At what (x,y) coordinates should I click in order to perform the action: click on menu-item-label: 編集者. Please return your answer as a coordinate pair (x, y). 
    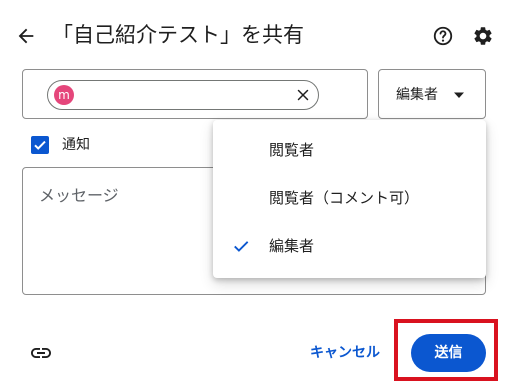
    Looking at the image, I should click on (292, 246).